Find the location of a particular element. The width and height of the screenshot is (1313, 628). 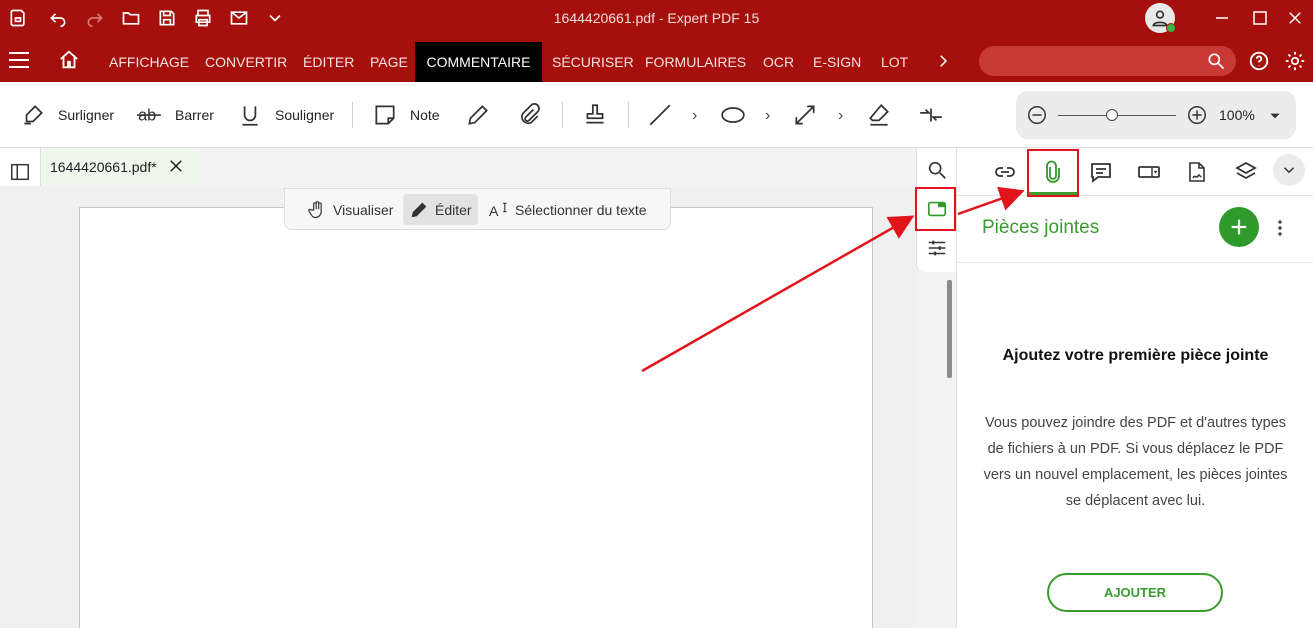

menu-esign: E-SIGN is located at coordinates (837, 62).